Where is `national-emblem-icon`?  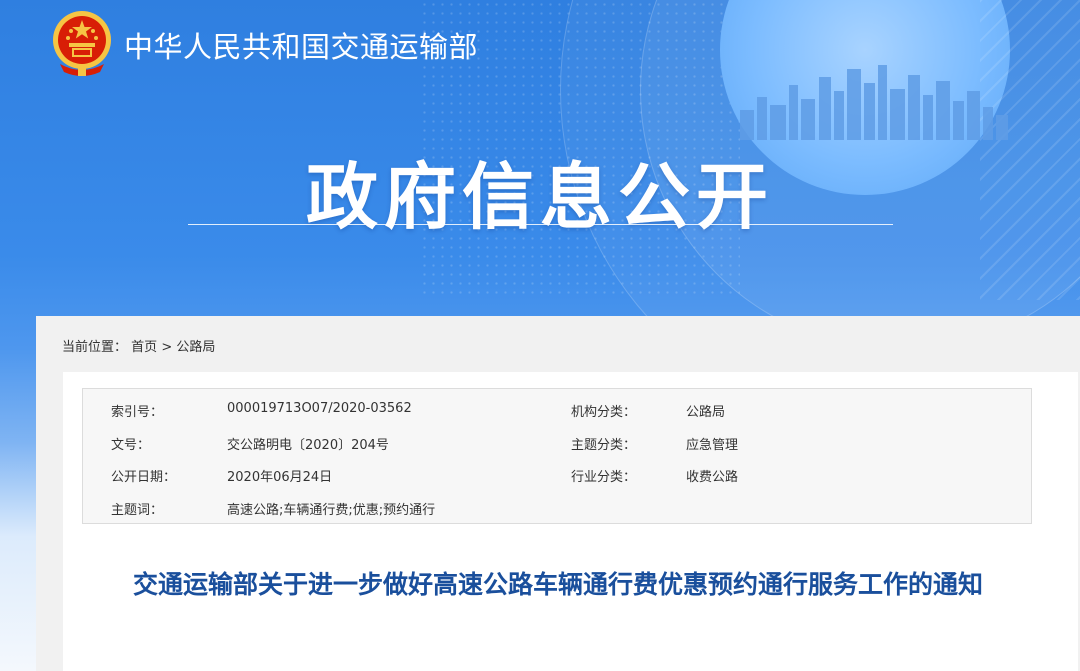 national-emblem-icon is located at coordinates (82, 43).